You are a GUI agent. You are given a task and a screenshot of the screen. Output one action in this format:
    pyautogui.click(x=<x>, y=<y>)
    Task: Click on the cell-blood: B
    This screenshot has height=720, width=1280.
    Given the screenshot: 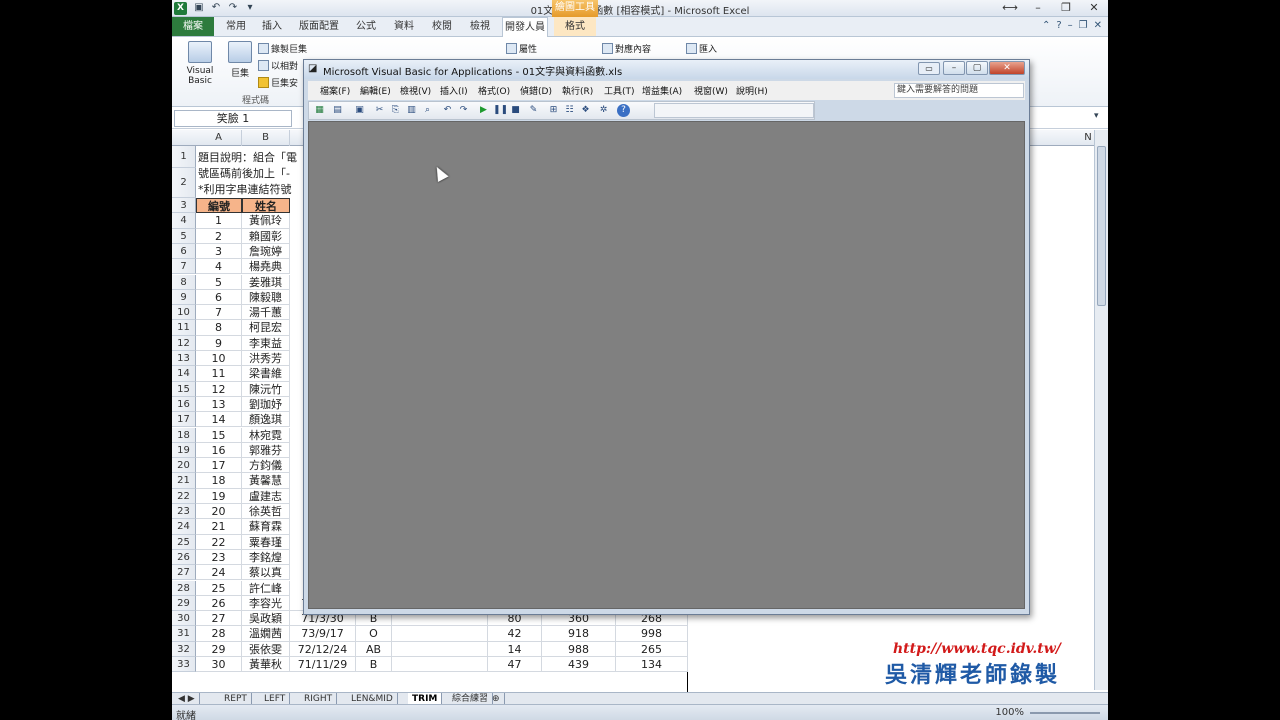 What is the action you would take?
    pyautogui.click(x=374, y=665)
    